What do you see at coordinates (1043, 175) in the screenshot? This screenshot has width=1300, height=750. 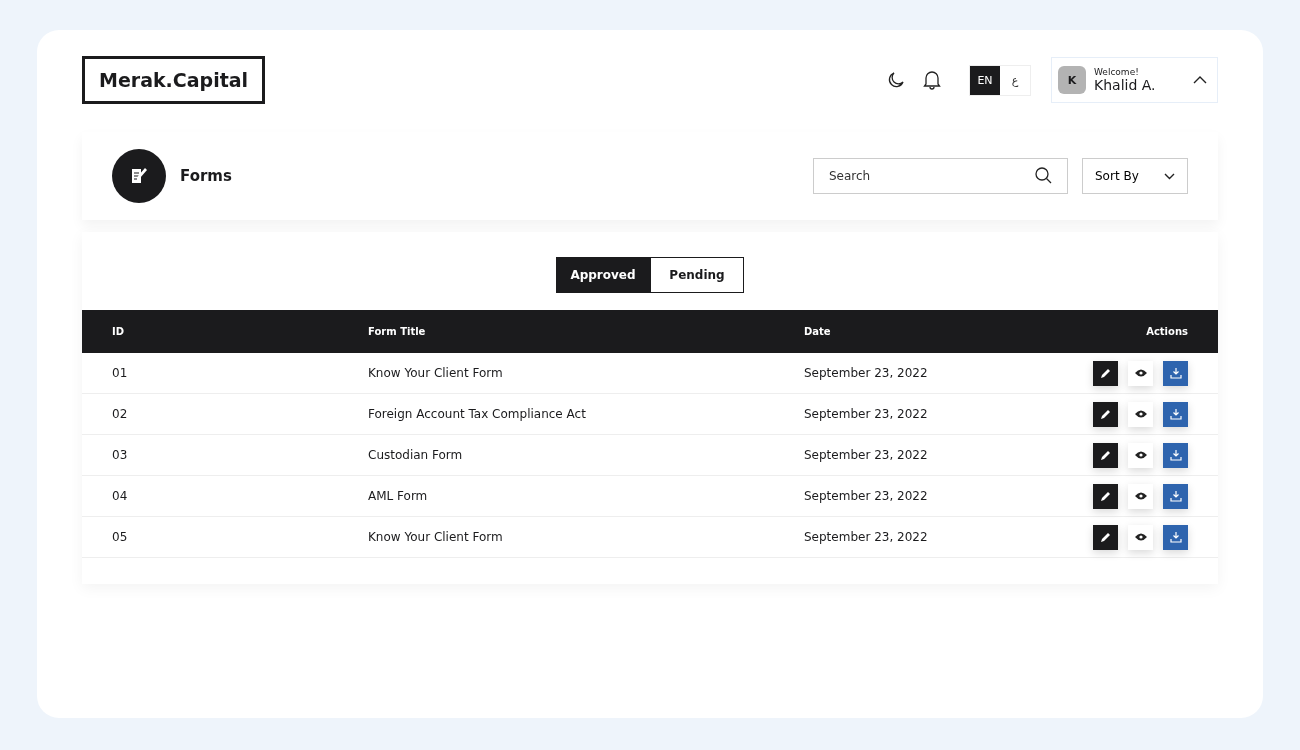 I see `search-icon` at bounding box center [1043, 175].